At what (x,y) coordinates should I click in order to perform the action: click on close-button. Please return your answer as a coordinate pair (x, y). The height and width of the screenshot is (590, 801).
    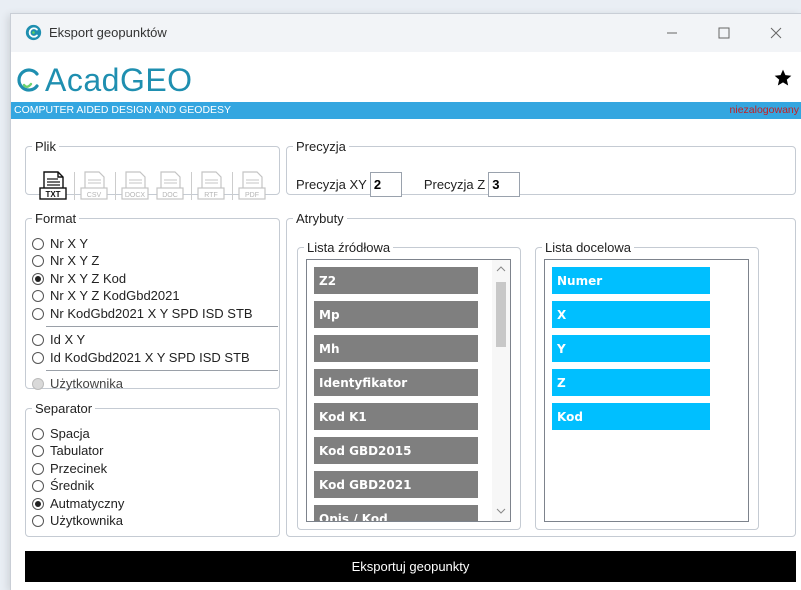
    Looking at the image, I should click on (776, 33).